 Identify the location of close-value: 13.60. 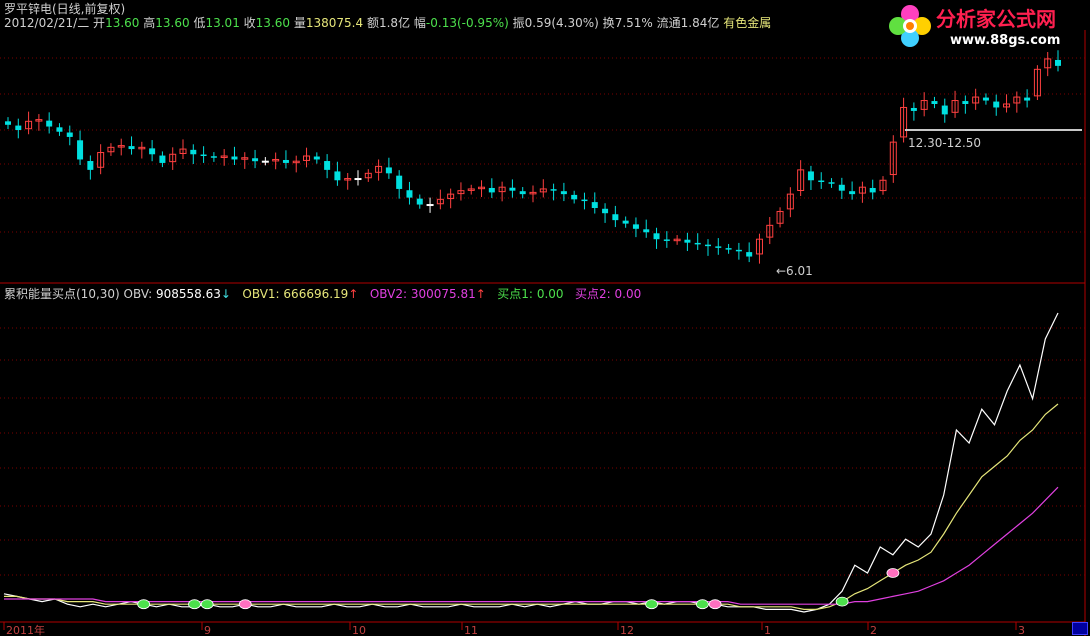
(273, 23).